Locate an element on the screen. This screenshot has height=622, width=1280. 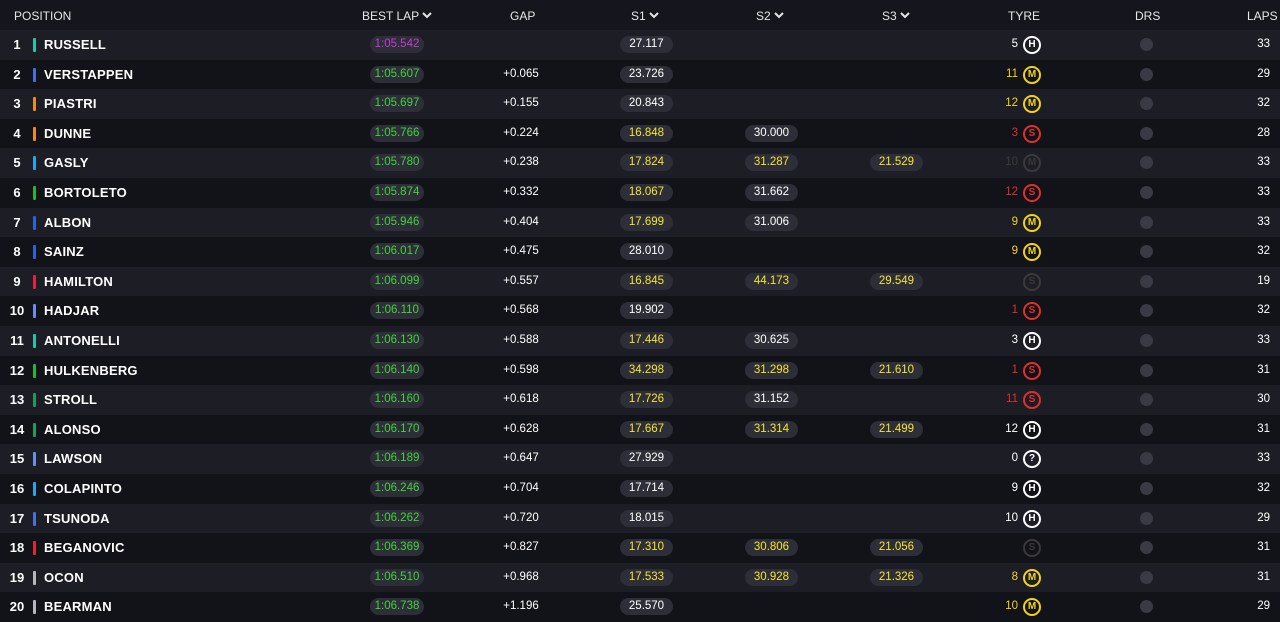
table-row: 17 TSUNODA 1:06.262 +0.720 18.015 10 H 29 is located at coordinates (640, 518).